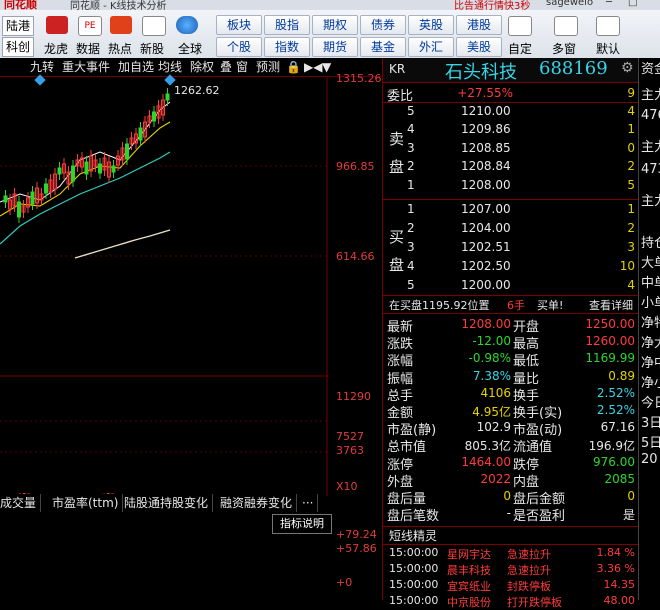 This screenshot has height=610, width=660. I want to click on ob-price: 1202.51, so click(486, 247).